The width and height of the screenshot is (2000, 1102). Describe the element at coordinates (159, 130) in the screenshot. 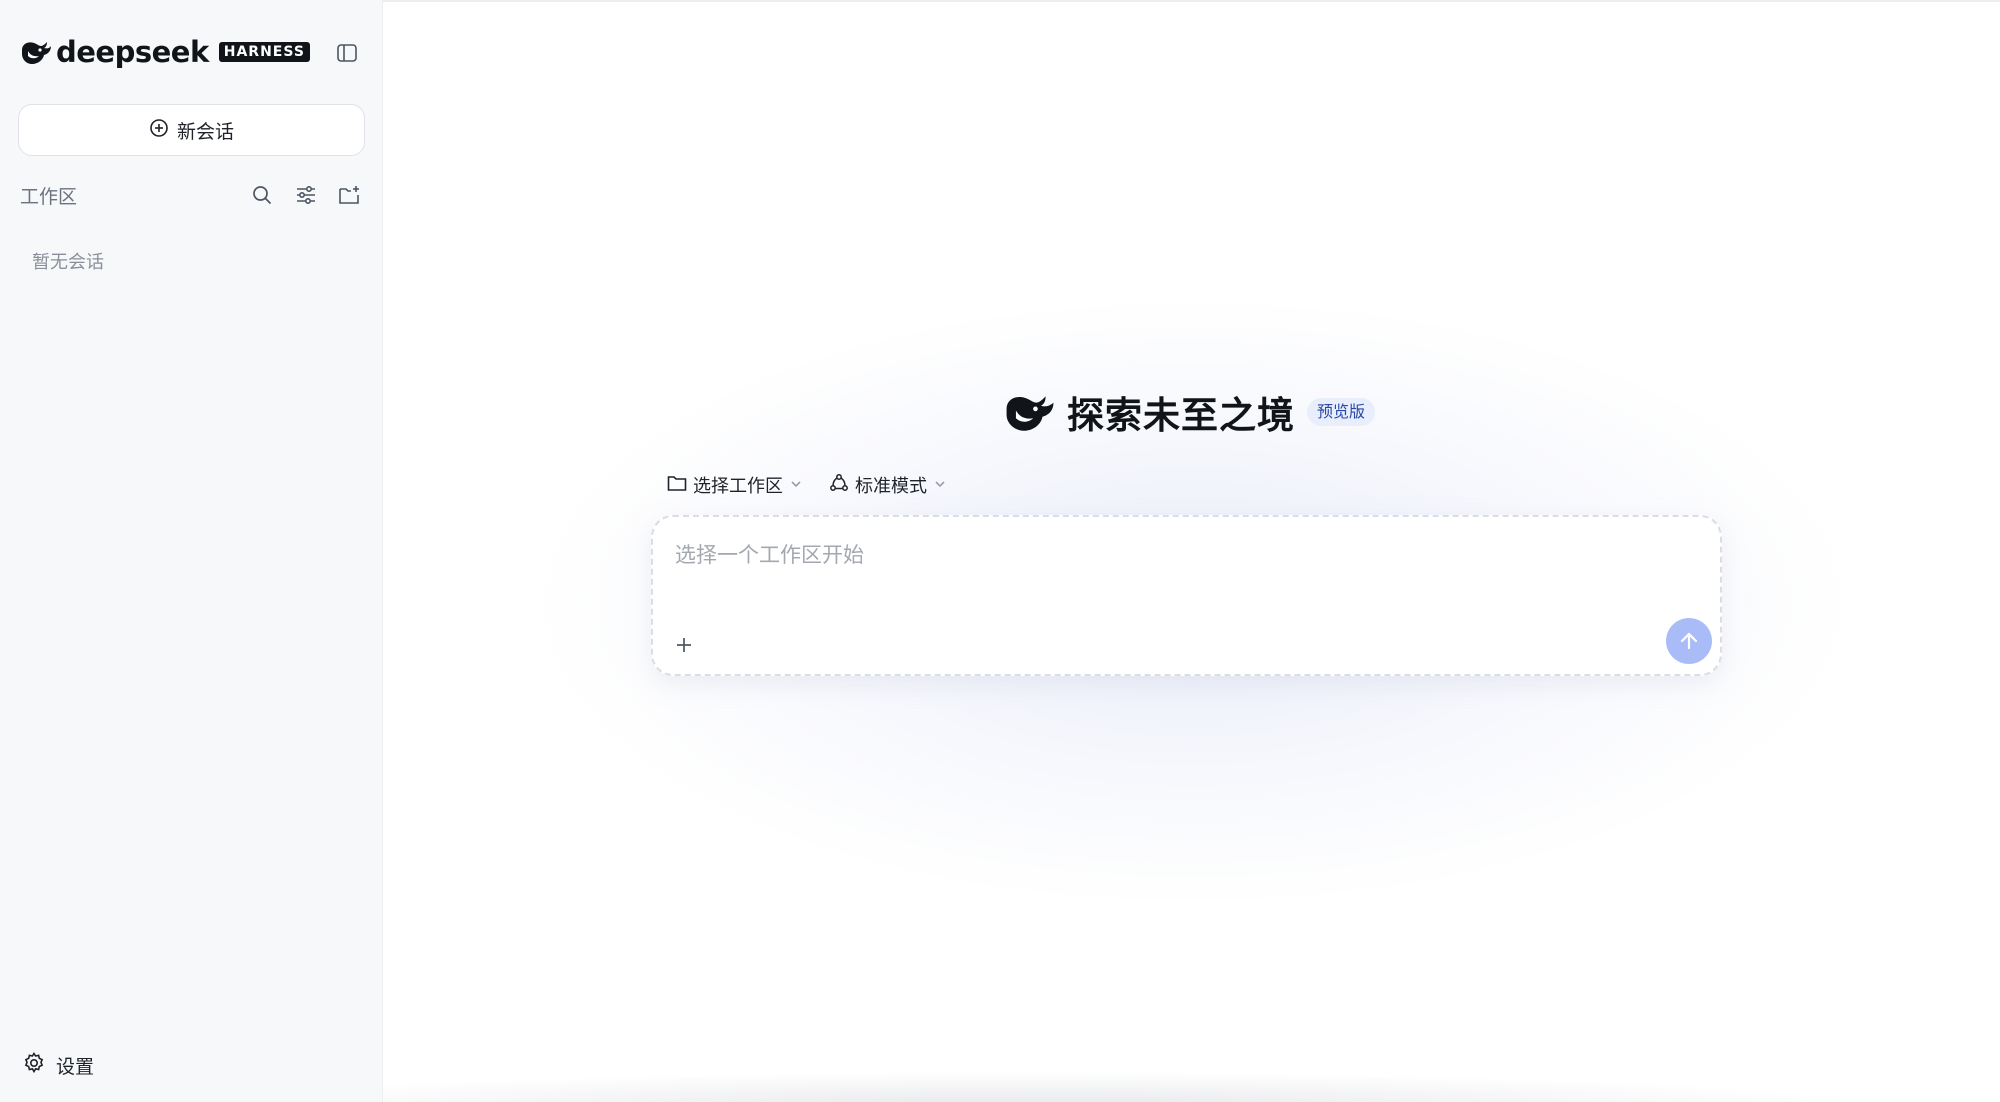

I see `plus-circle-icon` at that location.